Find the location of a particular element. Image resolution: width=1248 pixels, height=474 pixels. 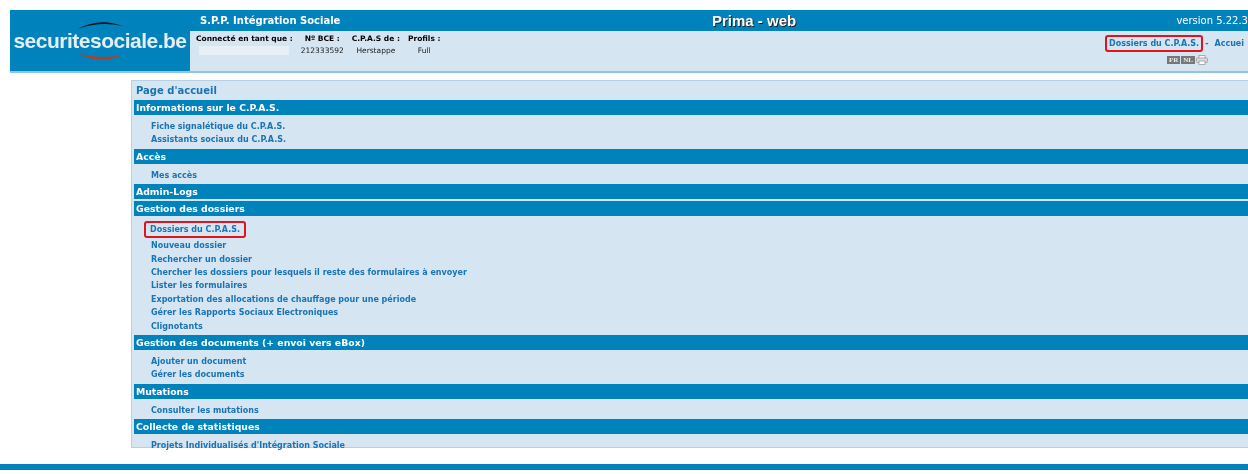

menu-link: Consulter les mutations is located at coordinates (205, 410).